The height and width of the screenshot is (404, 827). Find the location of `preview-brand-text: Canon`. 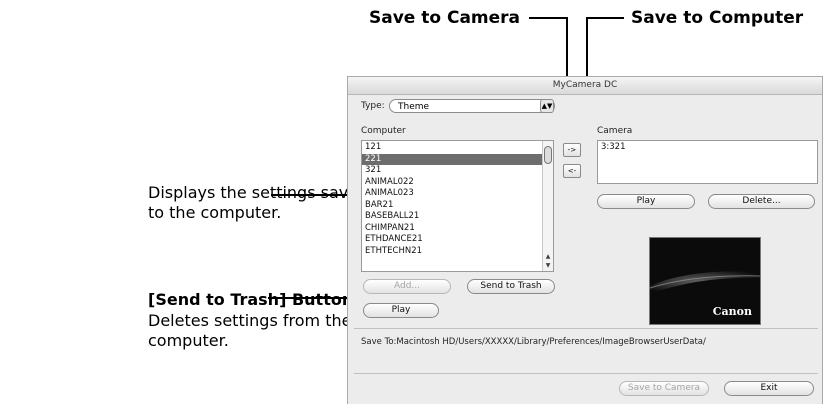

preview-brand-text: Canon is located at coordinates (732, 311).